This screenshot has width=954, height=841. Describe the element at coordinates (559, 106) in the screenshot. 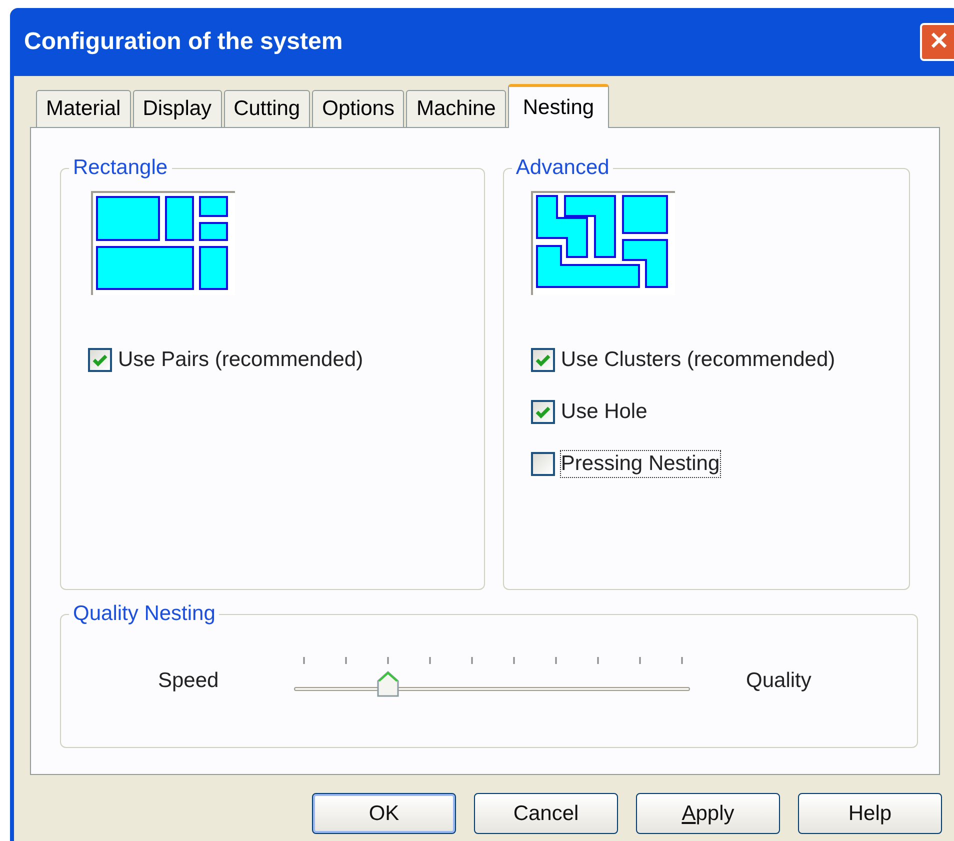

I see `tab: Nesting` at that location.